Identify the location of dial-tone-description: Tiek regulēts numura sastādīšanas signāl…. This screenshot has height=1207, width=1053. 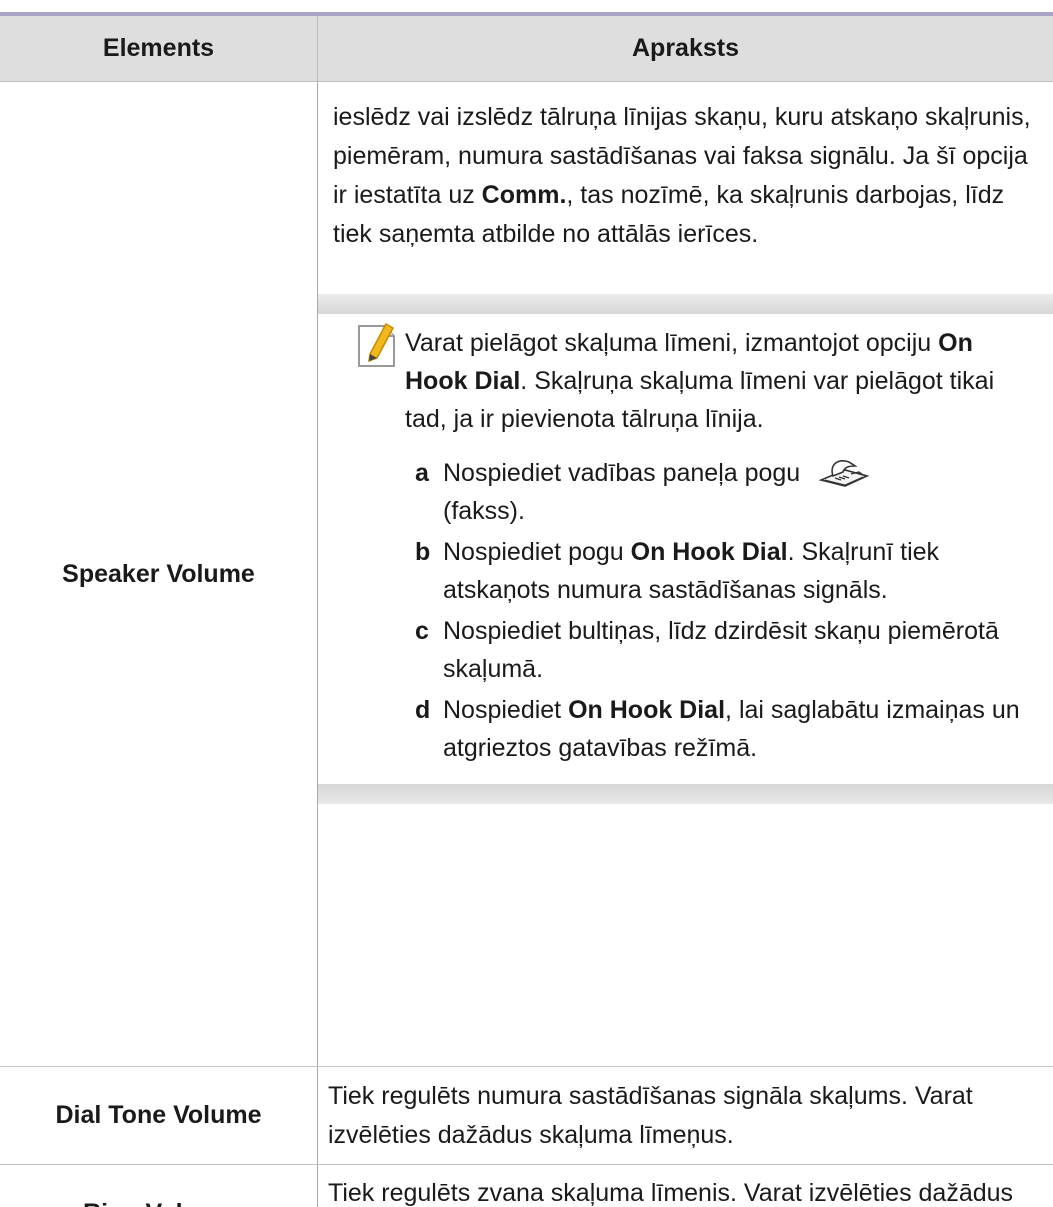
(650, 1115).